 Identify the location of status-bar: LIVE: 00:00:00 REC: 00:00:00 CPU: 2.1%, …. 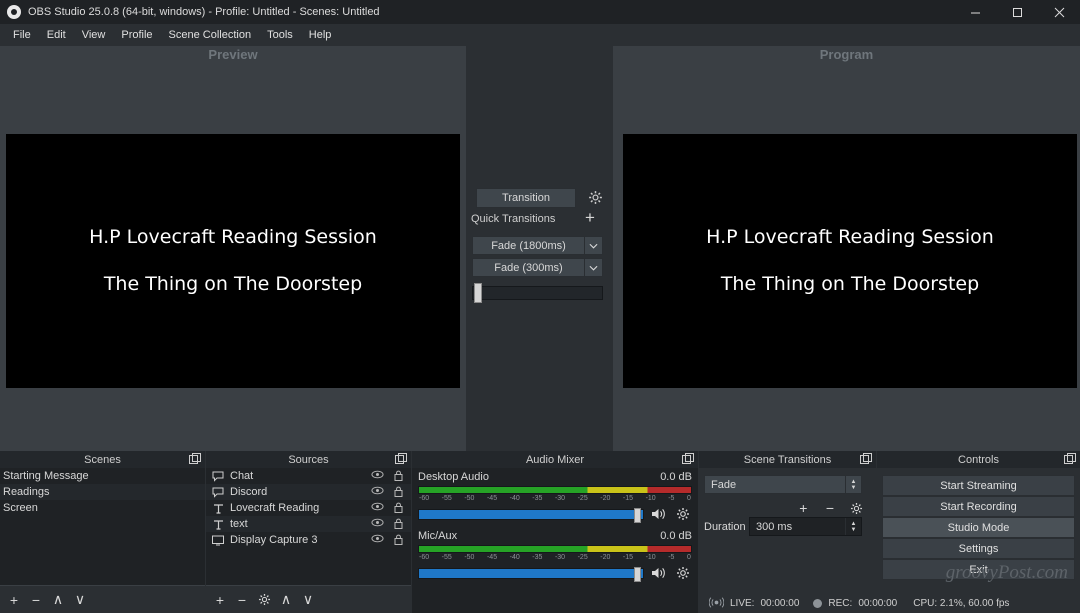
(889, 603).